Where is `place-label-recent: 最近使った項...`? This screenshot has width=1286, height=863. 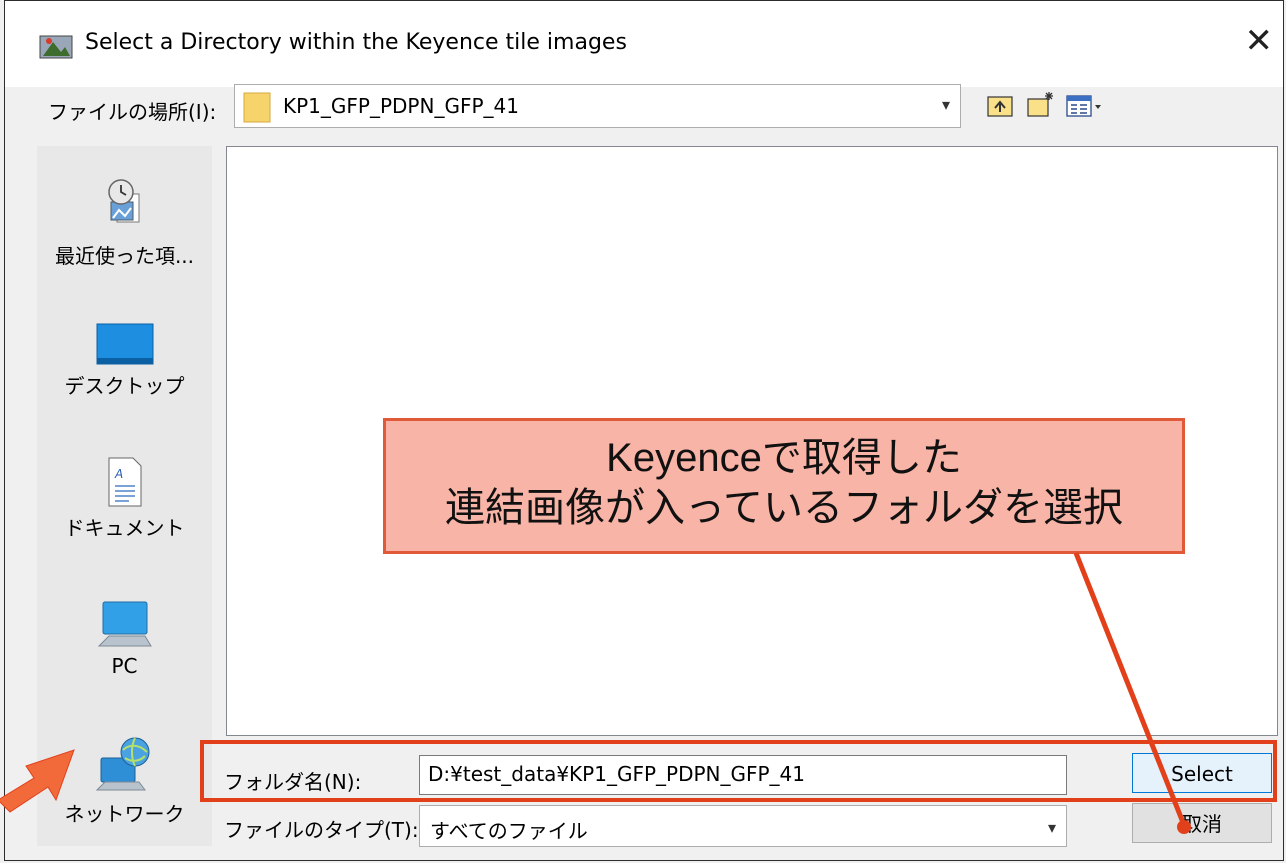
place-label-recent: 最近使った項... is located at coordinates (124, 256).